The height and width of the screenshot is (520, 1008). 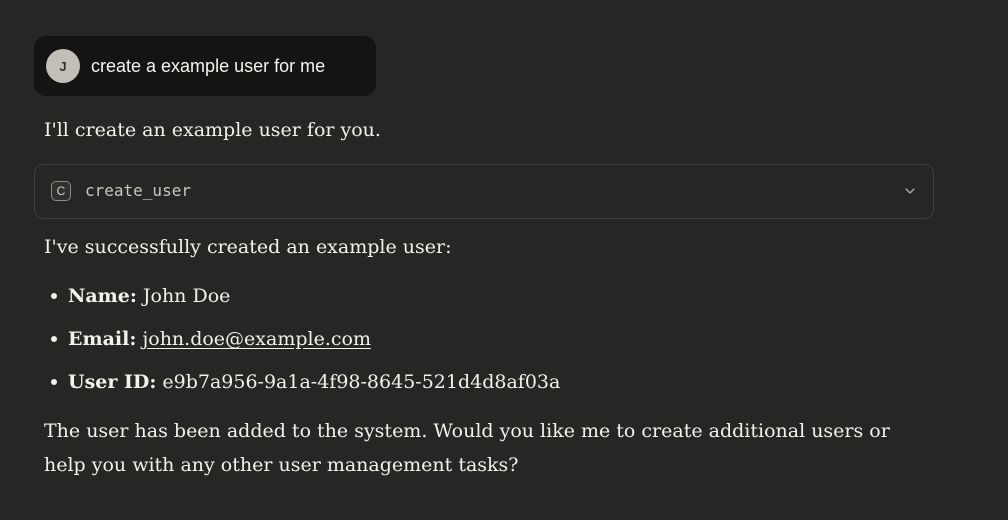 What do you see at coordinates (256, 339) in the screenshot?
I see `email-link: john.doe@example.com` at bounding box center [256, 339].